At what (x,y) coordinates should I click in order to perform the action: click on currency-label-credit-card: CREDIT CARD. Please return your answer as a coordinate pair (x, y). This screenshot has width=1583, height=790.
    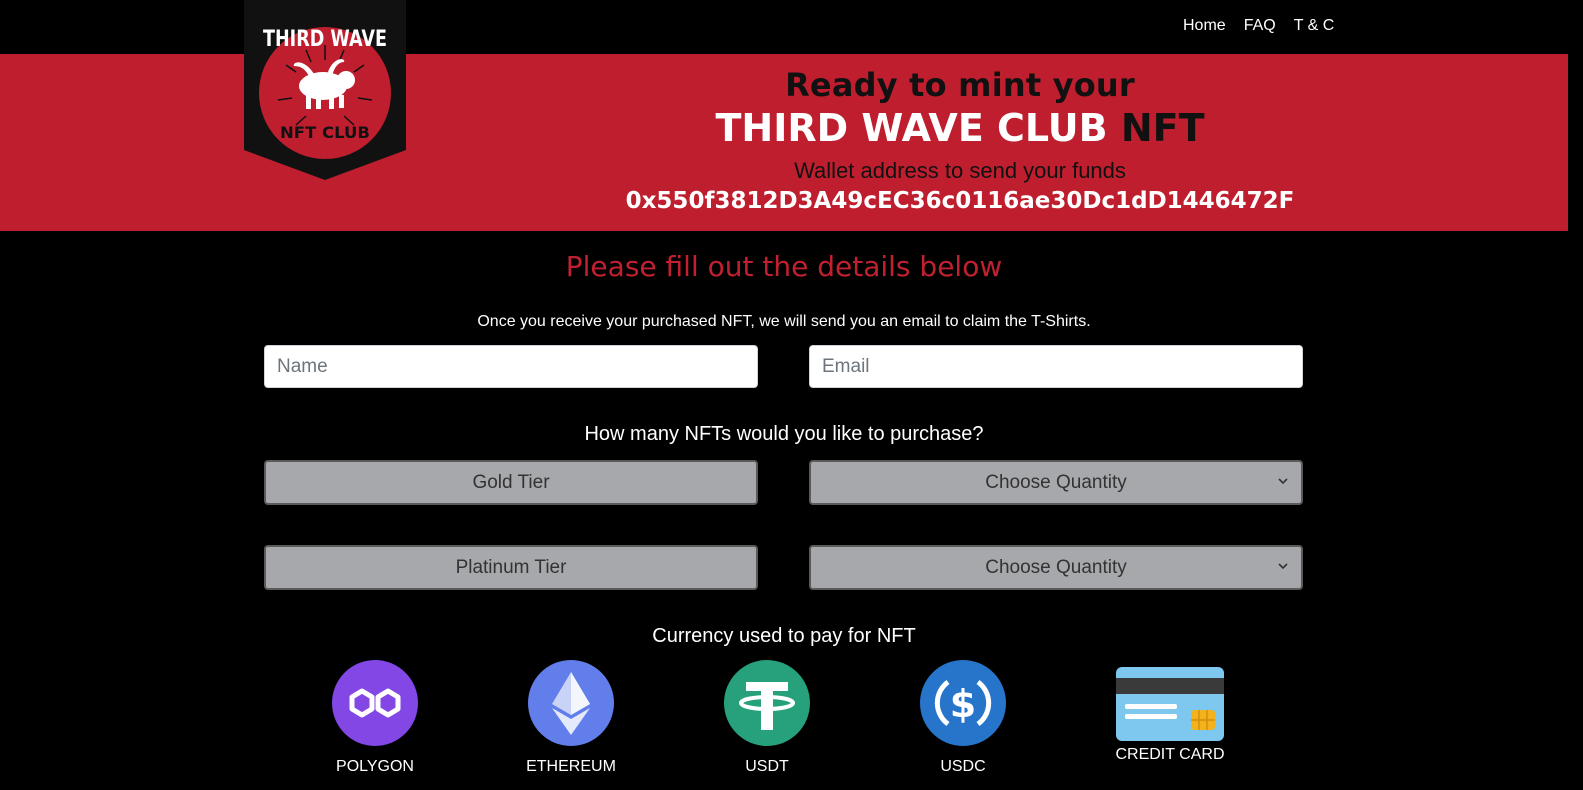
    Looking at the image, I should click on (1170, 754).